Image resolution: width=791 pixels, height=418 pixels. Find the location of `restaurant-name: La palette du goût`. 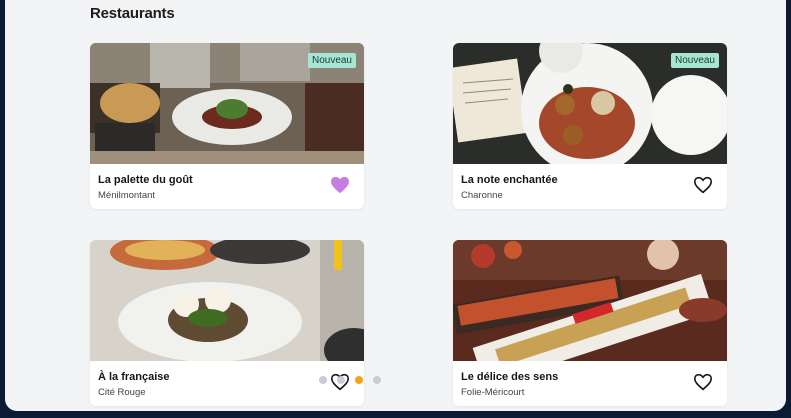

restaurant-name: La palette du goût is located at coordinates (145, 180).